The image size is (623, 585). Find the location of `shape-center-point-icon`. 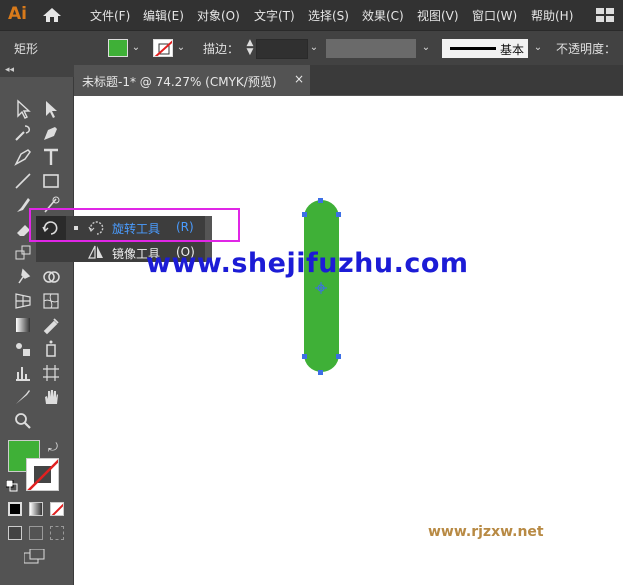

shape-center-point-icon is located at coordinates (321, 288).